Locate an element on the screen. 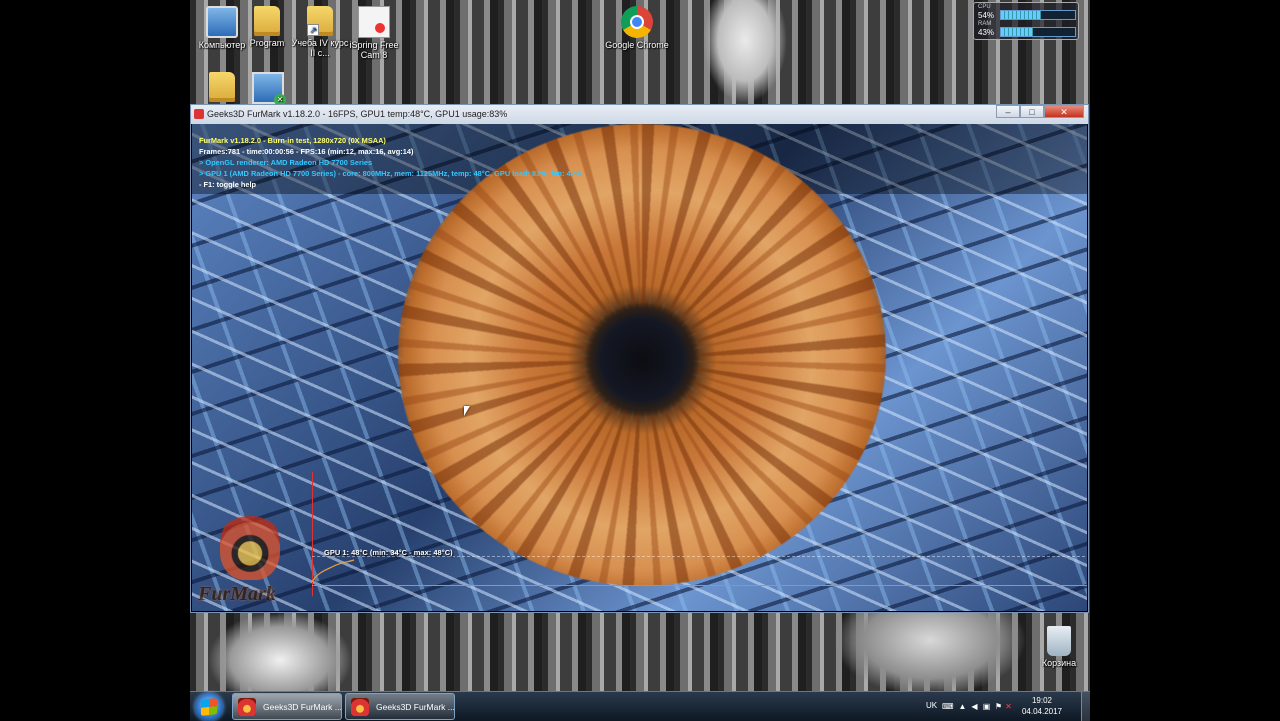  start-button is located at coordinates (209, 707).